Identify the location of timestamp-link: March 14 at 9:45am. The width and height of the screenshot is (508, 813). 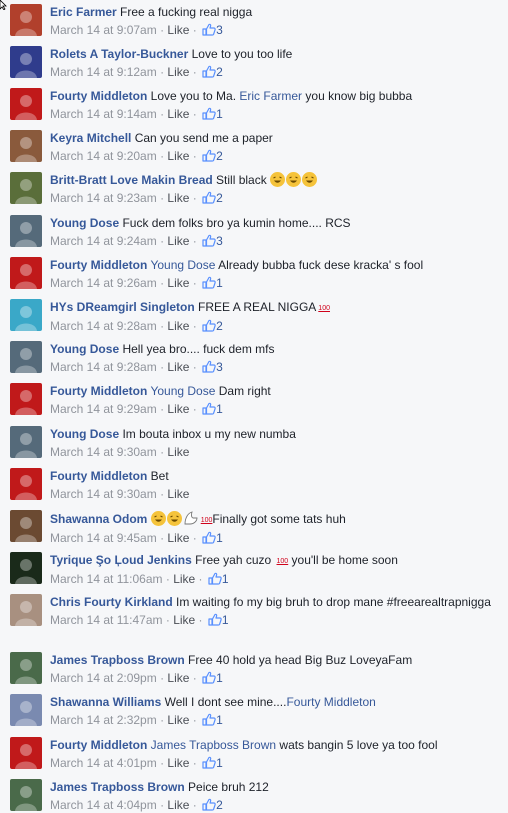
(103, 538).